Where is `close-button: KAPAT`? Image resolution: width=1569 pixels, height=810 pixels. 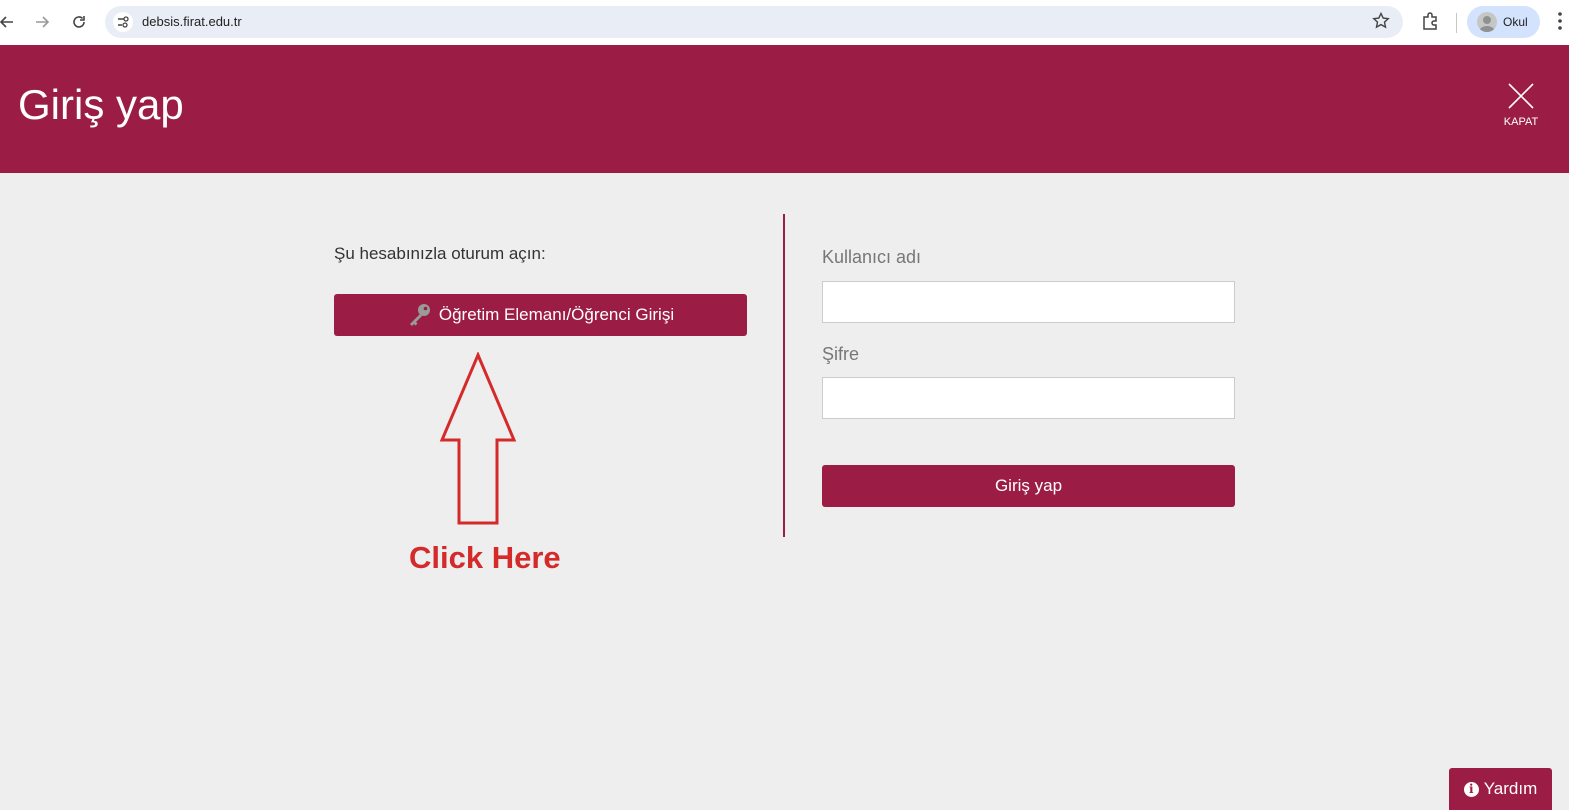
close-button: KAPAT is located at coordinates (1521, 106).